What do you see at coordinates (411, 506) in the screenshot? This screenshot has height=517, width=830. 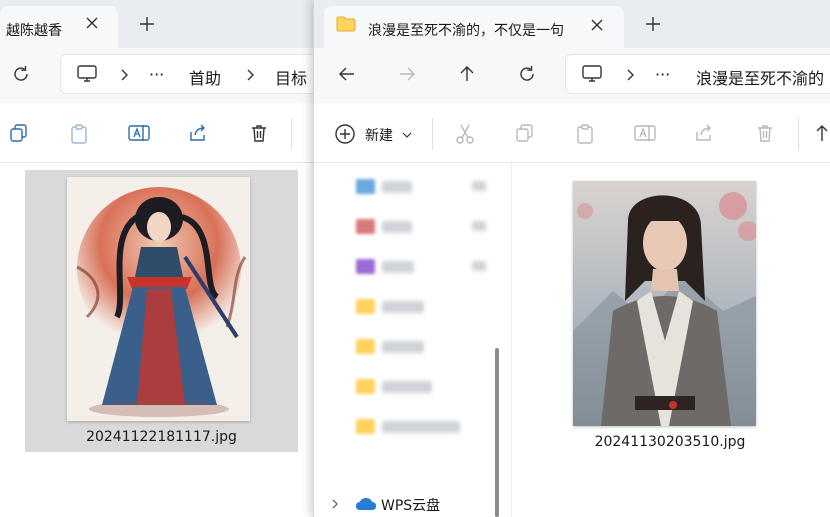 I see `nav-item-label: WPS云盘` at bounding box center [411, 506].